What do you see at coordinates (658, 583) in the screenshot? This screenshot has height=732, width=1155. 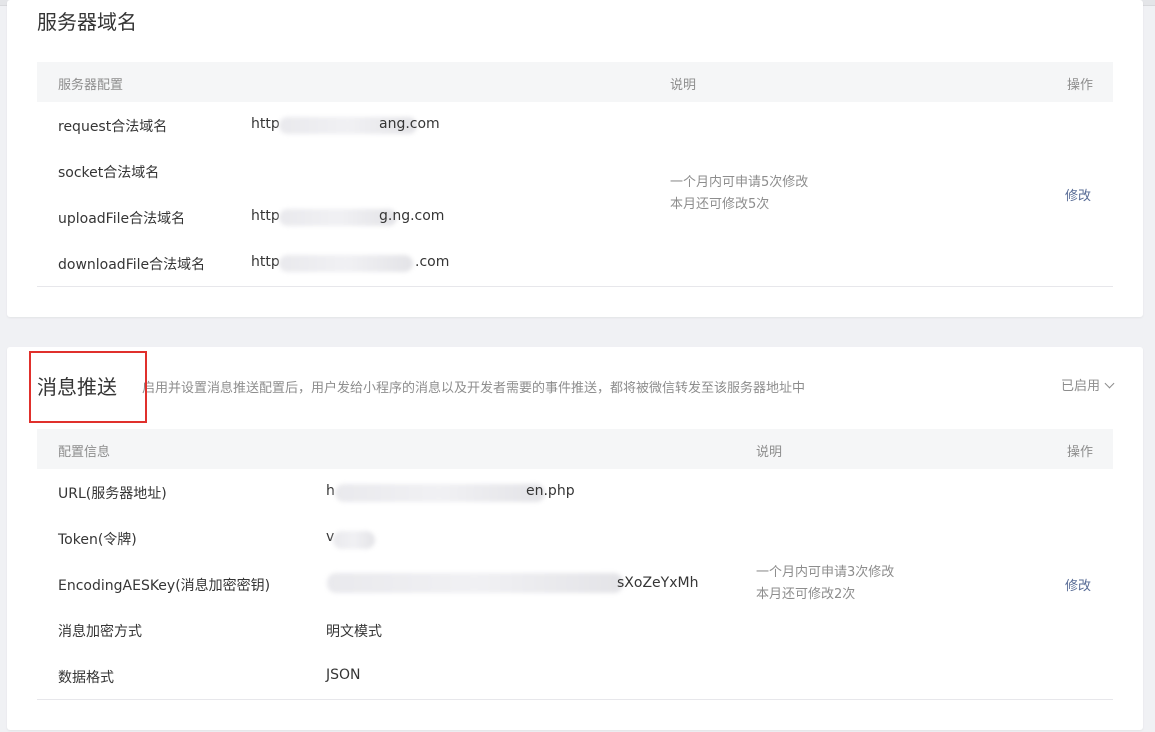 I see `row-value-aeskey-suffix: sXoZeYxMh` at bounding box center [658, 583].